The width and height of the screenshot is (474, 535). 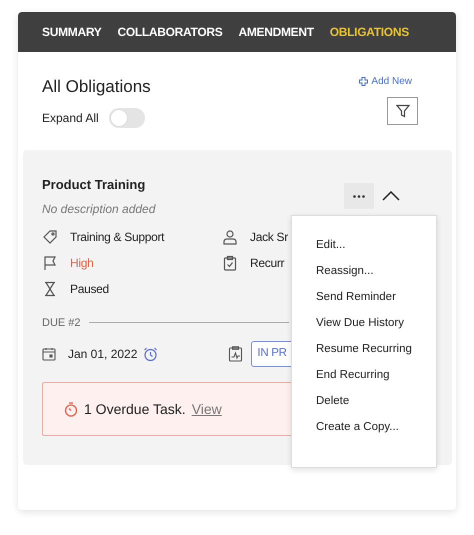 I want to click on detail-text: Training & Support, so click(x=117, y=237).